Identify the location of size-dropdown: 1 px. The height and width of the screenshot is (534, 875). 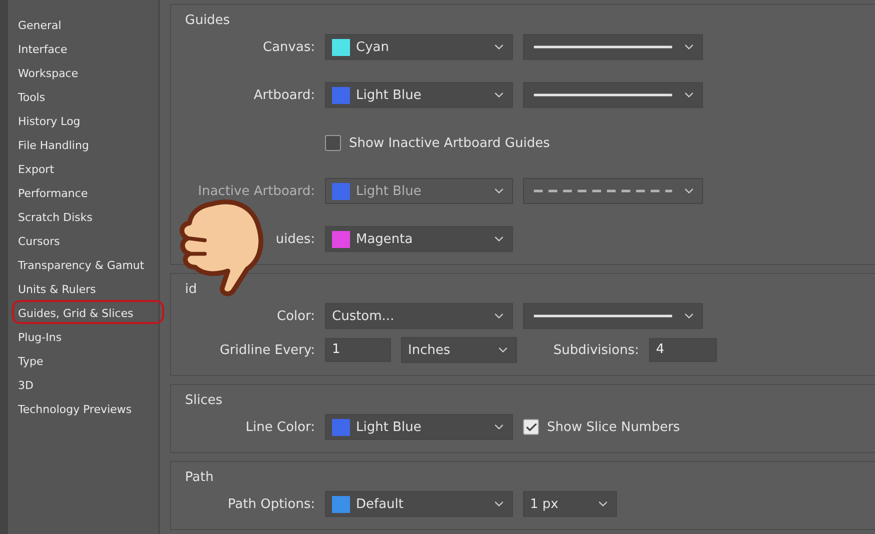
(570, 504).